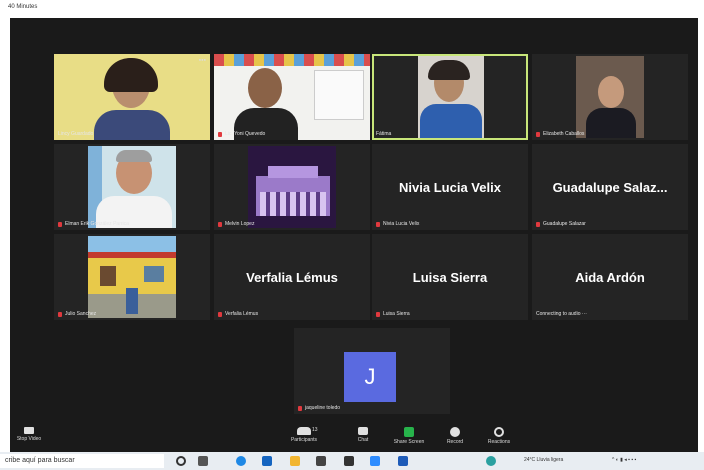 The image size is (704, 470). What do you see at coordinates (393, 314) in the screenshot?
I see `participant-caption: Luisa Sierra` at bounding box center [393, 314].